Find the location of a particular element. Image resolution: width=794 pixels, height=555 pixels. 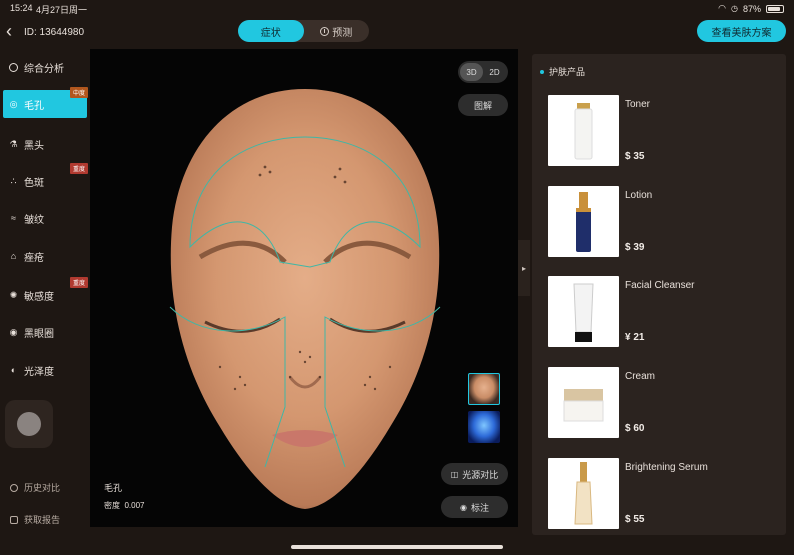

thumbnail-normal-light is located at coordinates (484, 389).